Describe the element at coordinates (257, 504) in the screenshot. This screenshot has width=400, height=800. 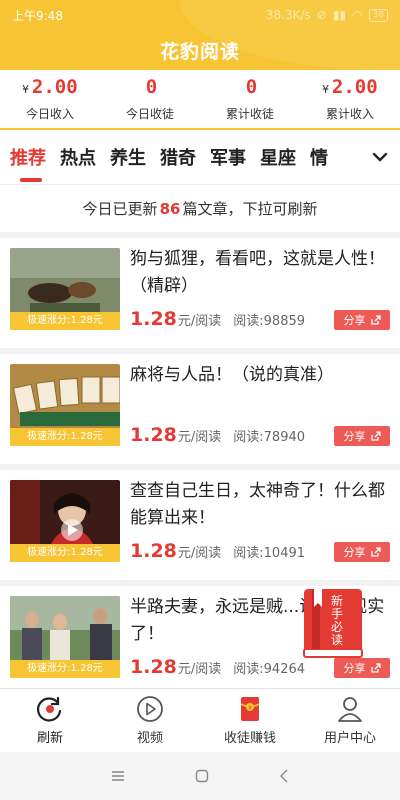
I see `article-title: 查查自己生日，太神奇了！什么都能算出来！` at that location.